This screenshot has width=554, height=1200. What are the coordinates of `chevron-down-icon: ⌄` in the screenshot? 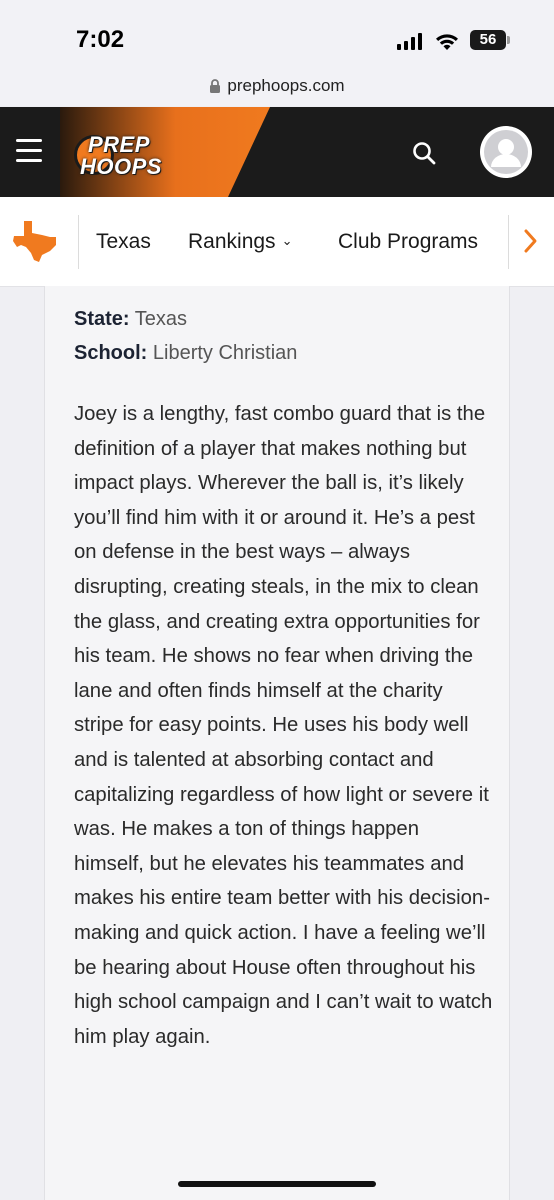 It's located at (287, 240).